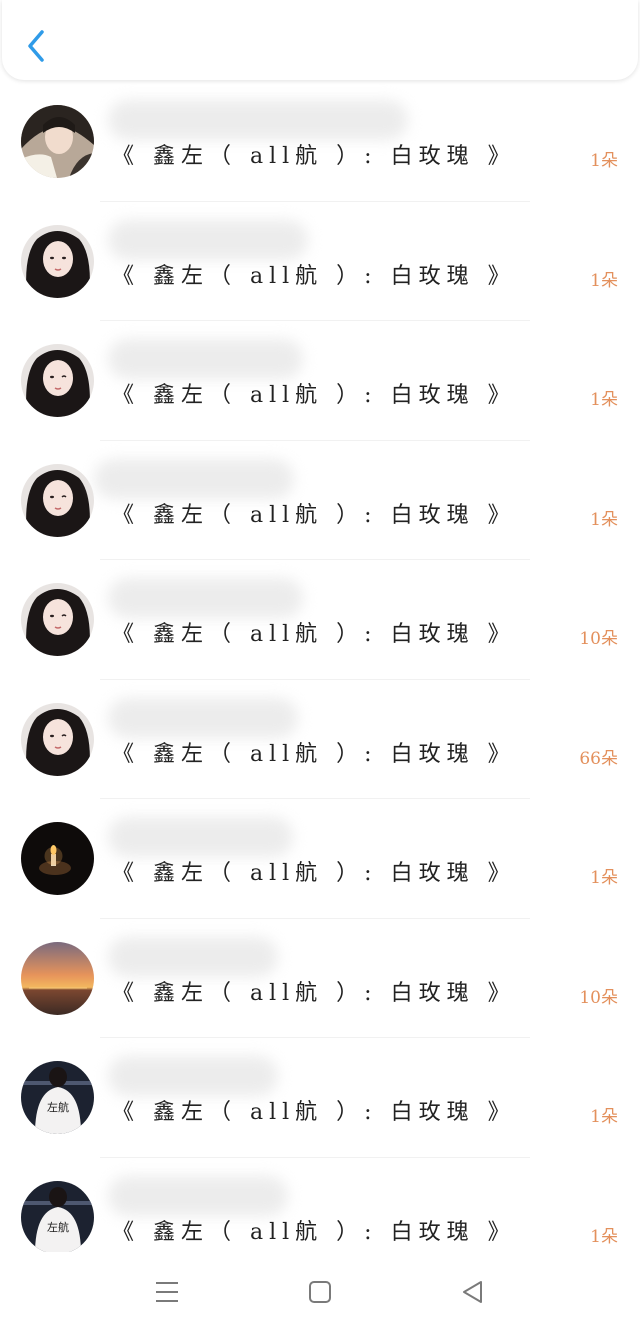 The height and width of the screenshot is (1329, 640). I want to click on list-item: 左航 《 鑫左（ all航 ）: 白玫瑰 》 1朵, so click(320, 1098).